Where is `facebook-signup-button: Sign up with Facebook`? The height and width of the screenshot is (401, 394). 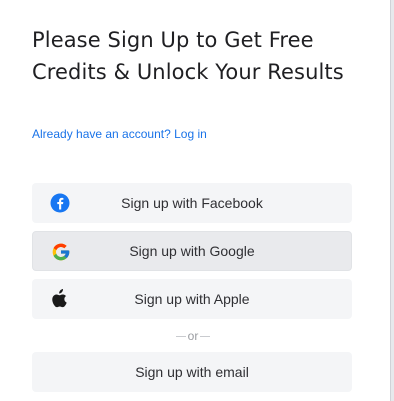
facebook-signup-button: Sign up with Facebook is located at coordinates (192, 203).